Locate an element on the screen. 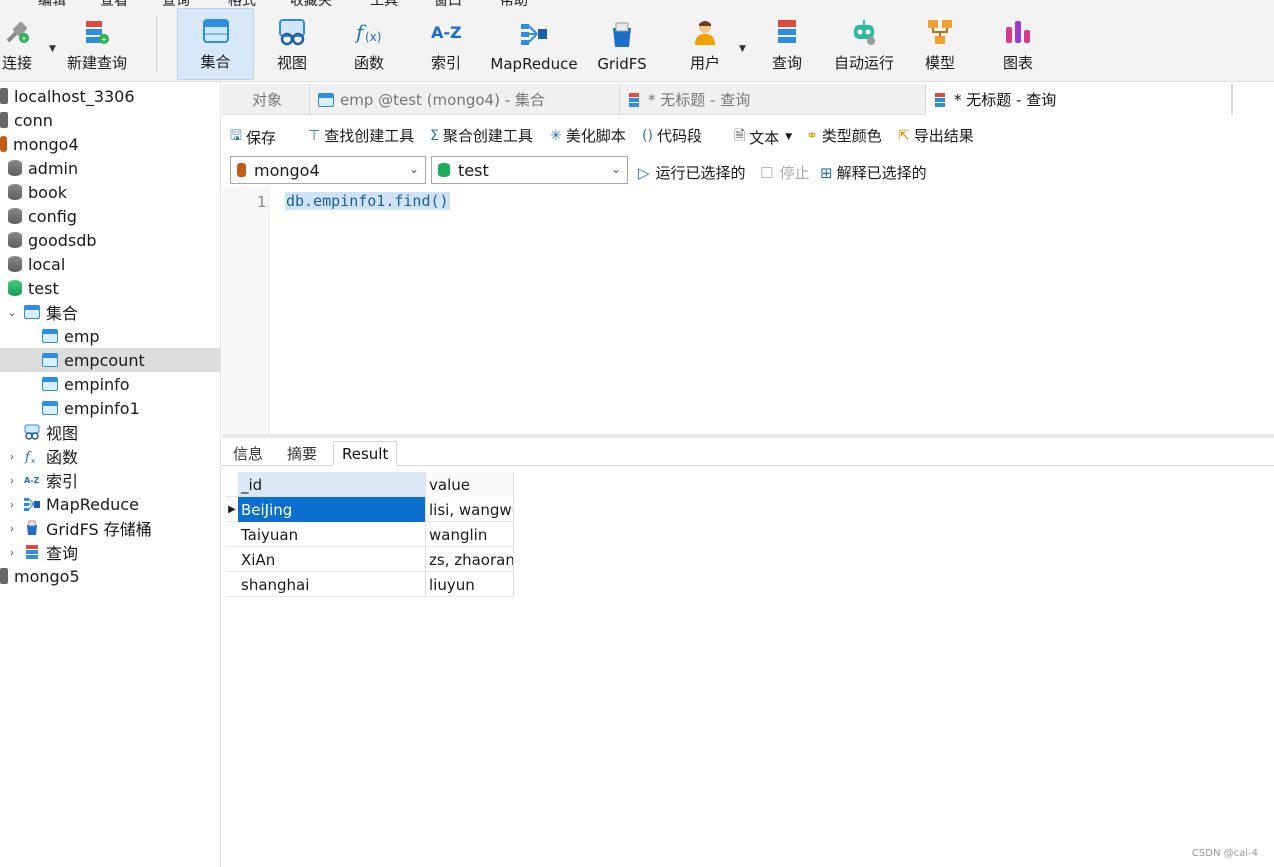  menu-bar: 编辑 查看 查询 格式 收藏夹 工具 窗口 帮助 is located at coordinates (637, 4).